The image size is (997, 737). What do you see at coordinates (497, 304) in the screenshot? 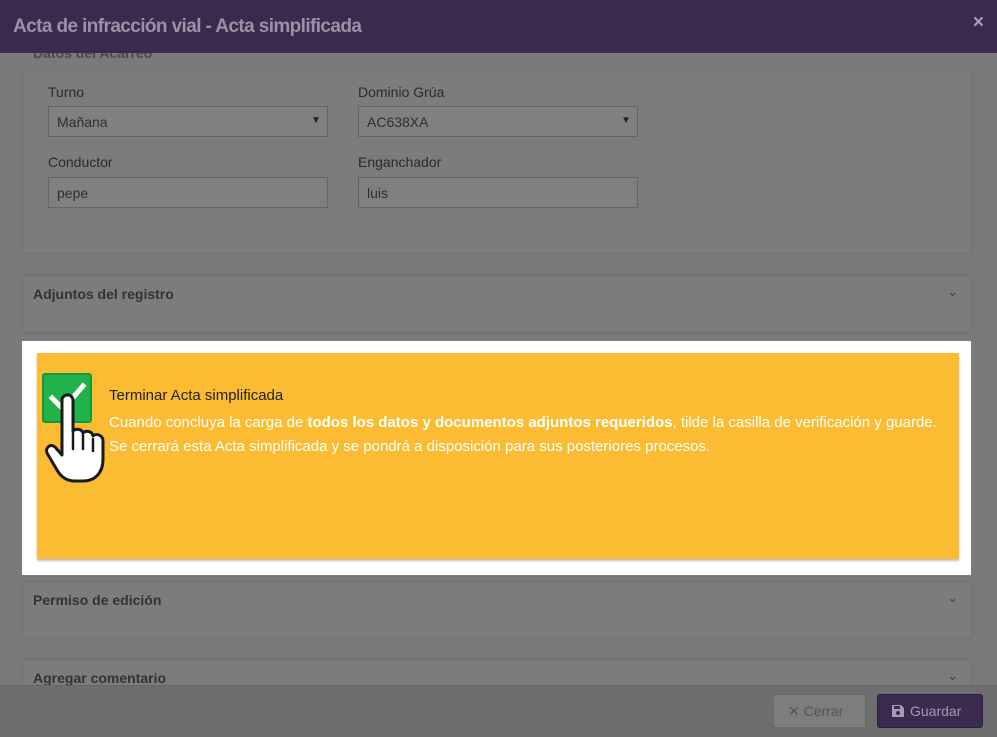
I see `accordion-adjuntos: Adjuntos del registro ⌄` at bounding box center [497, 304].